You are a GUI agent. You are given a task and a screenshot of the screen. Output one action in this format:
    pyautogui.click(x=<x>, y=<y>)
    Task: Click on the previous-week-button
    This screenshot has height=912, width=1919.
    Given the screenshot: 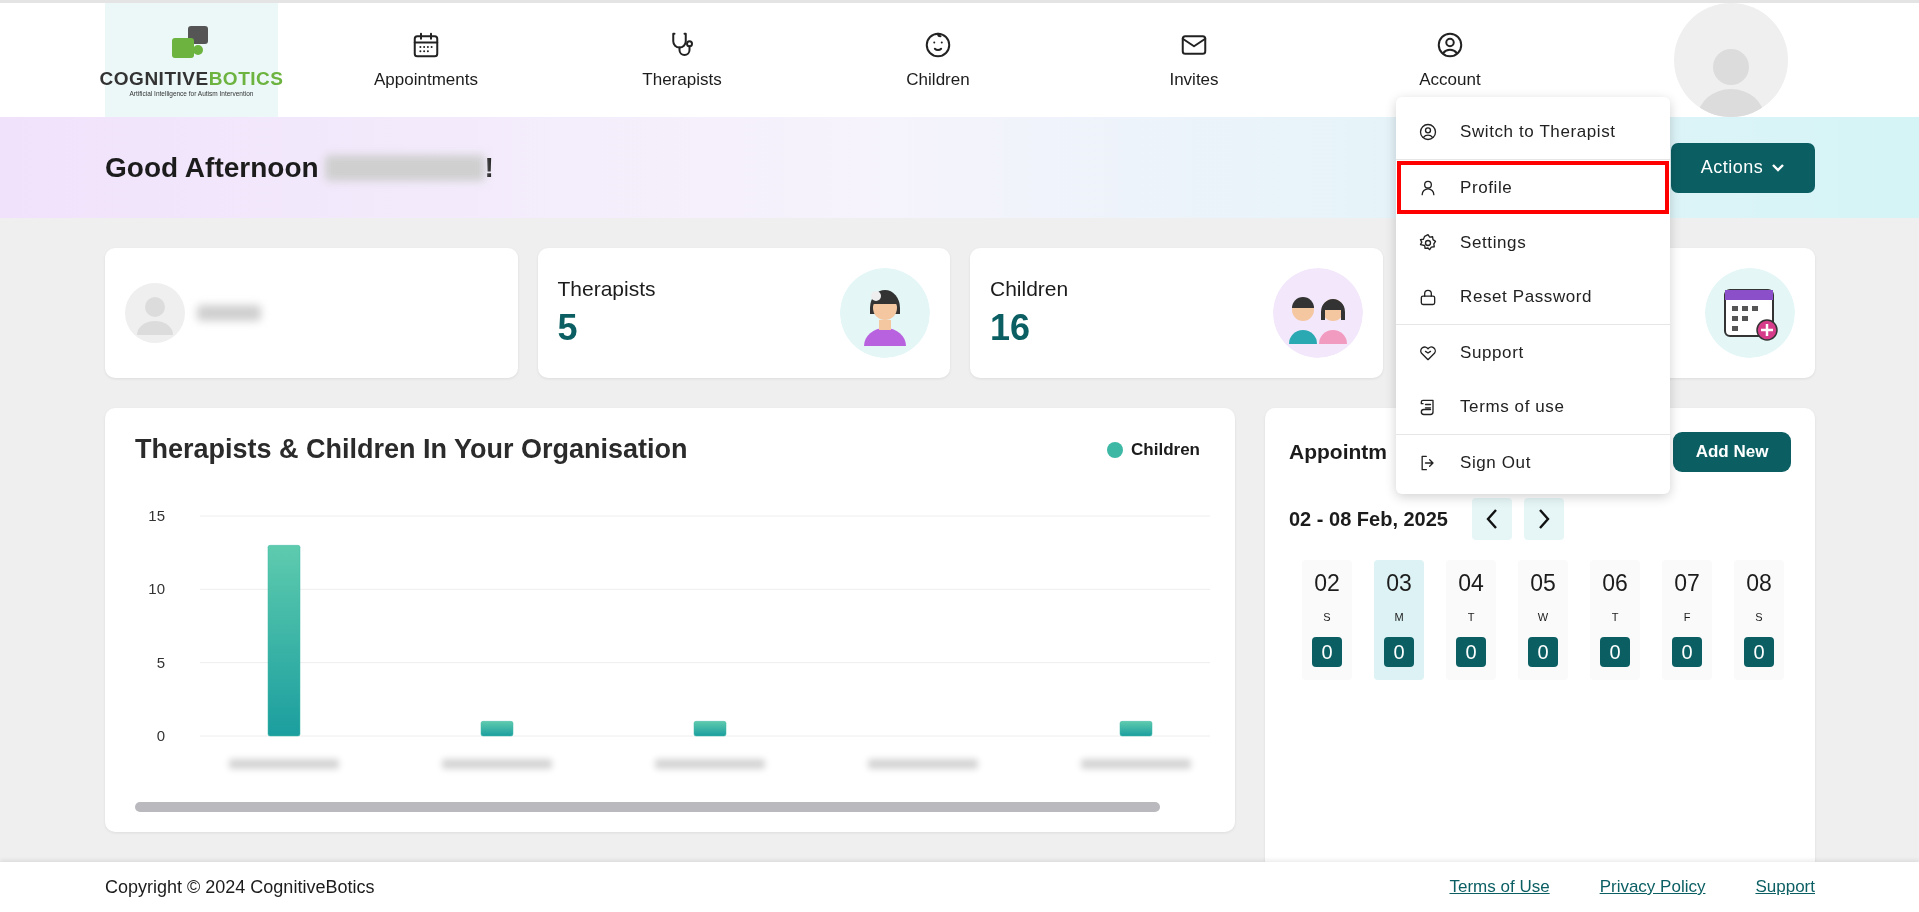 What is the action you would take?
    pyautogui.click(x=1492, y=519)
    